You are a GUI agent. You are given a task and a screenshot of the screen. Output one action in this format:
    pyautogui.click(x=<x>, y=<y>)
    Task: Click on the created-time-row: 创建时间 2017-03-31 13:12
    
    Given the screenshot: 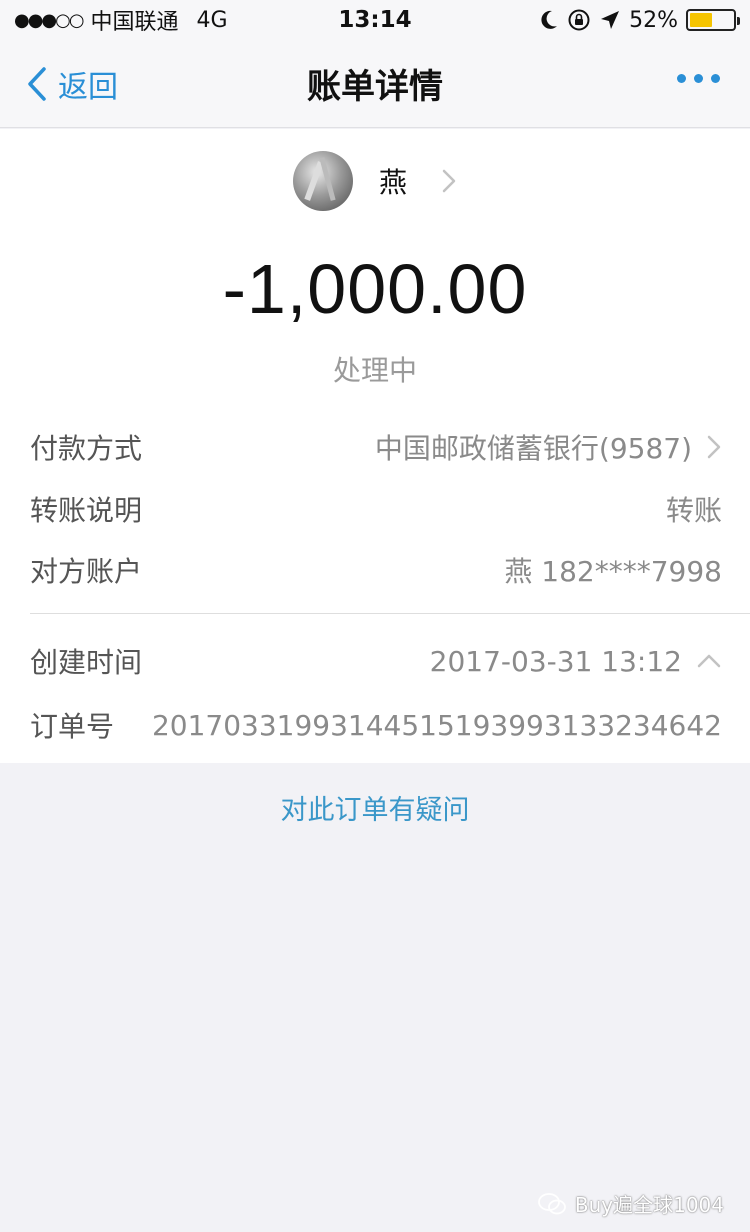 What is the action you would take?
    pyautogui.click(x=376, y=661)
    